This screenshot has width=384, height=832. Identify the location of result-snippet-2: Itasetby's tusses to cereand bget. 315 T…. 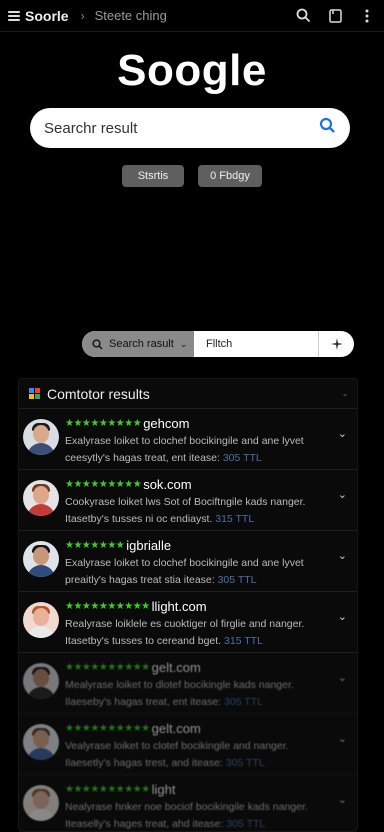
(164, 641).